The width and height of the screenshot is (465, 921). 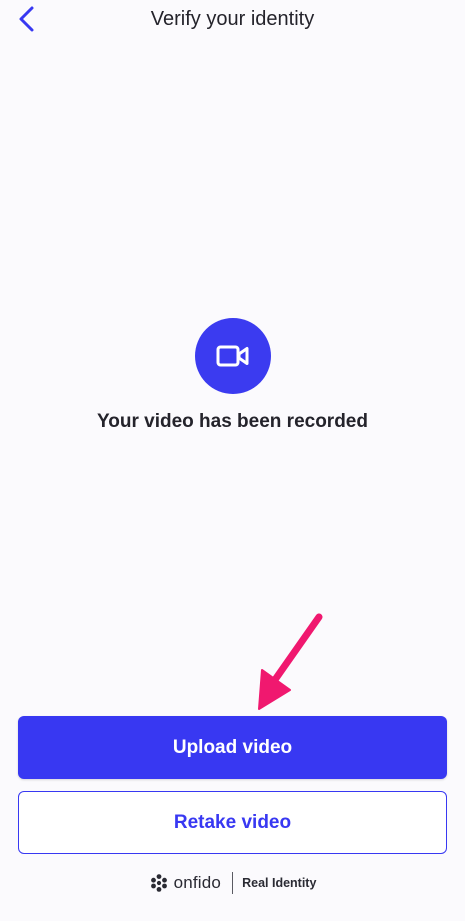 I want to click on video-status-badge, so click(x=232, y=356).